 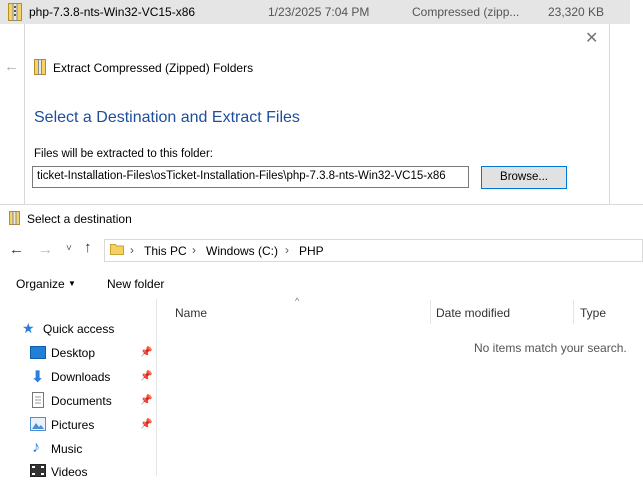 What do you see at coordinates (319, 12) in the screenshot?
I see `file-date: 1/23/2025 7:04 PM` at bounding box center [319, 12].